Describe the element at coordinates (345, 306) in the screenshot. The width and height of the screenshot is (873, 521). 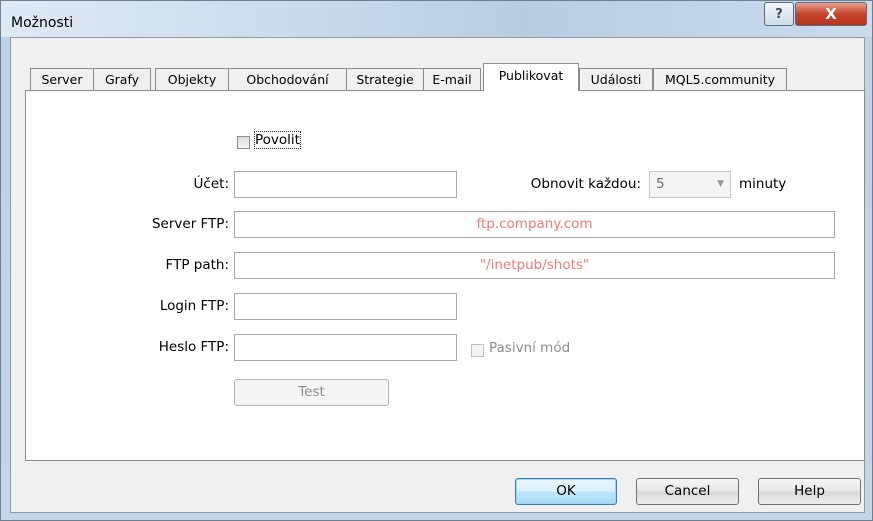
I see `ftp-login-field` at that location.